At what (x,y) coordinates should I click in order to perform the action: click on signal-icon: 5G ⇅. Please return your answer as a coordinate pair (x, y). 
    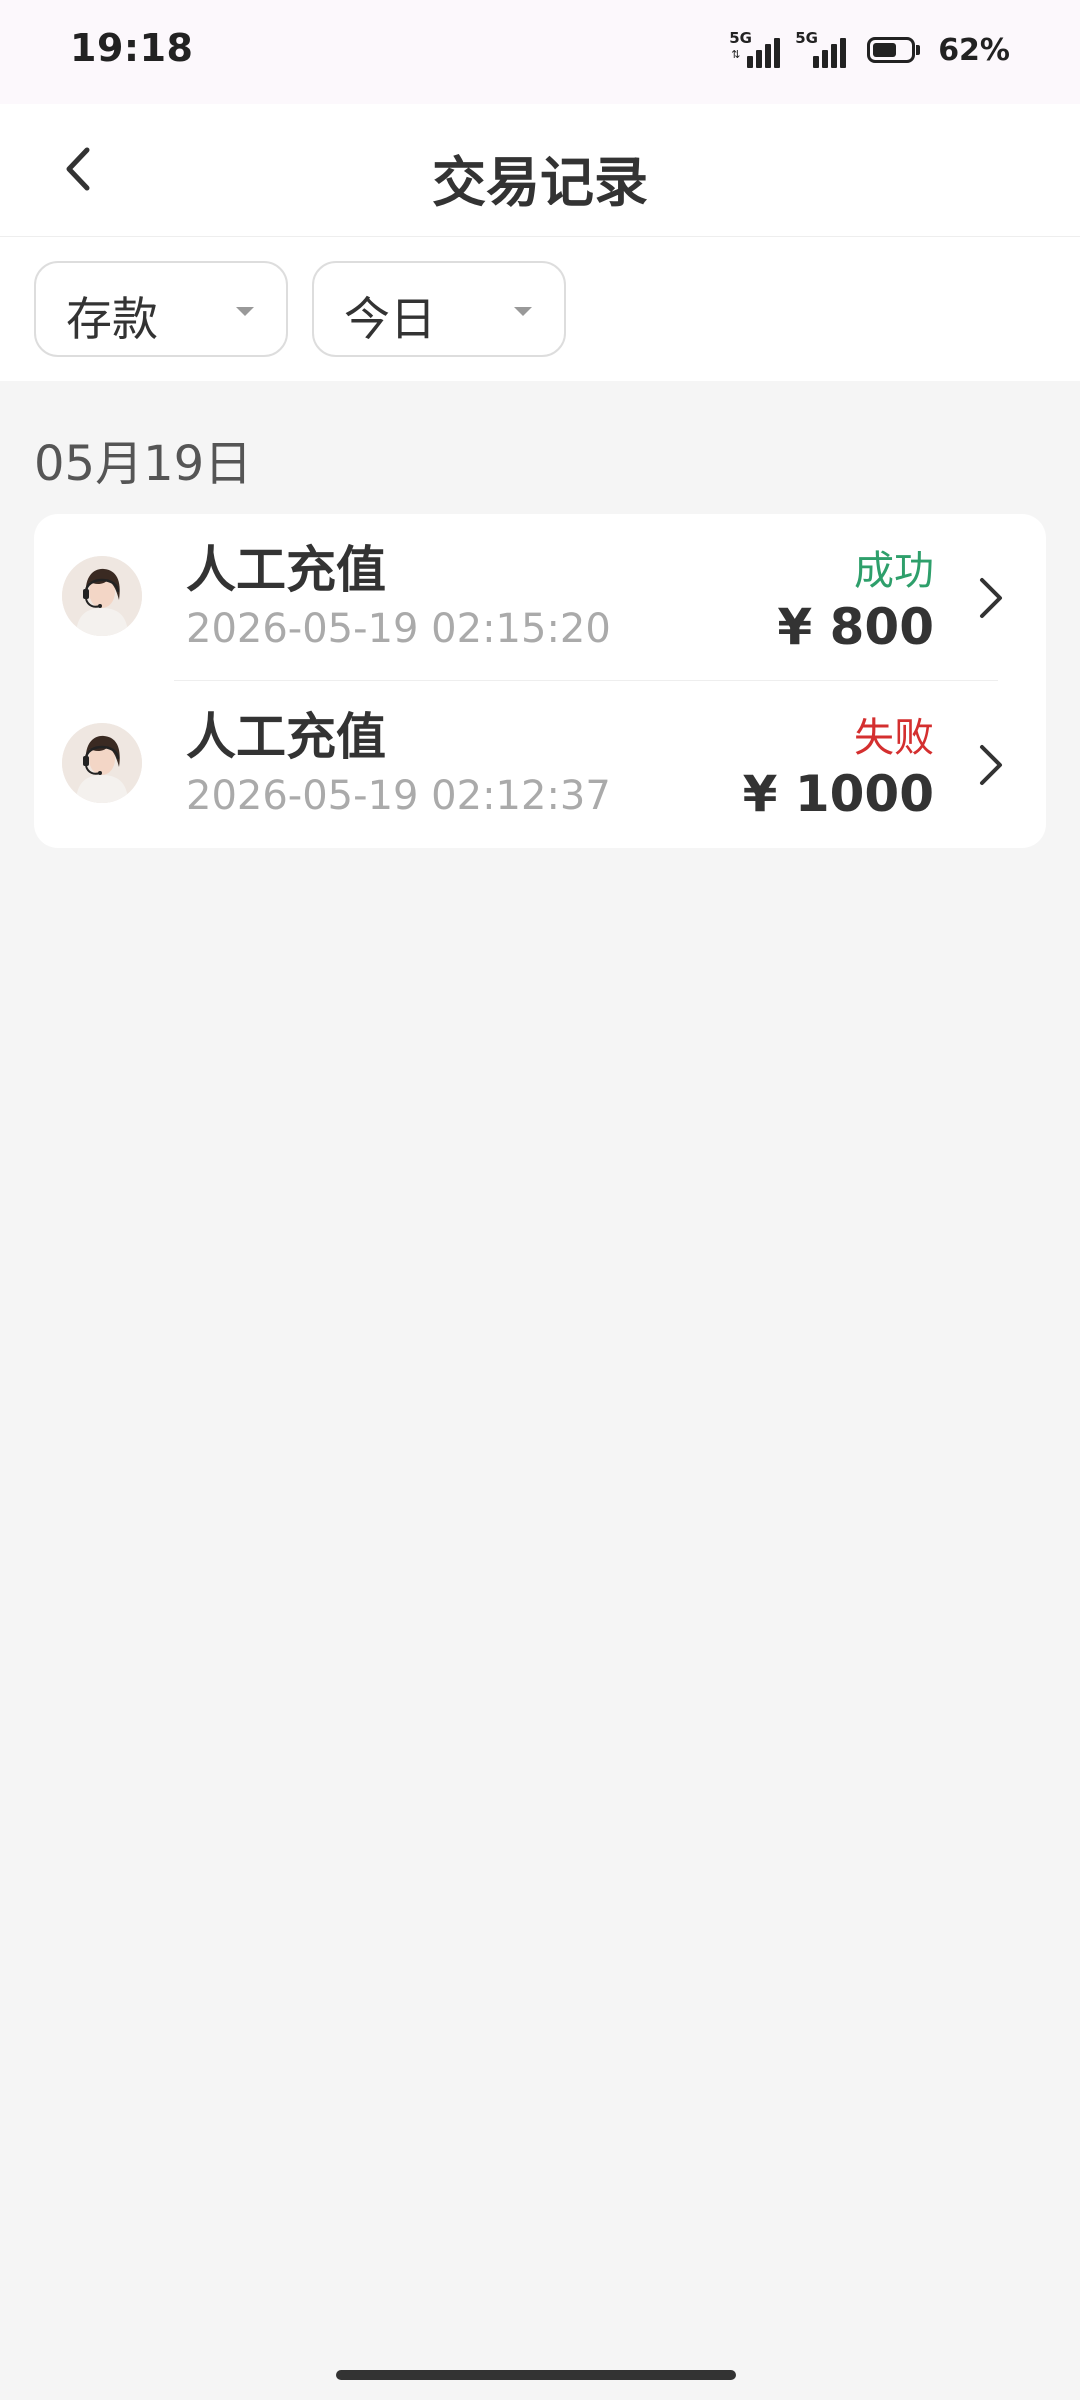
    Looking at the image, I should click on (757, 50).